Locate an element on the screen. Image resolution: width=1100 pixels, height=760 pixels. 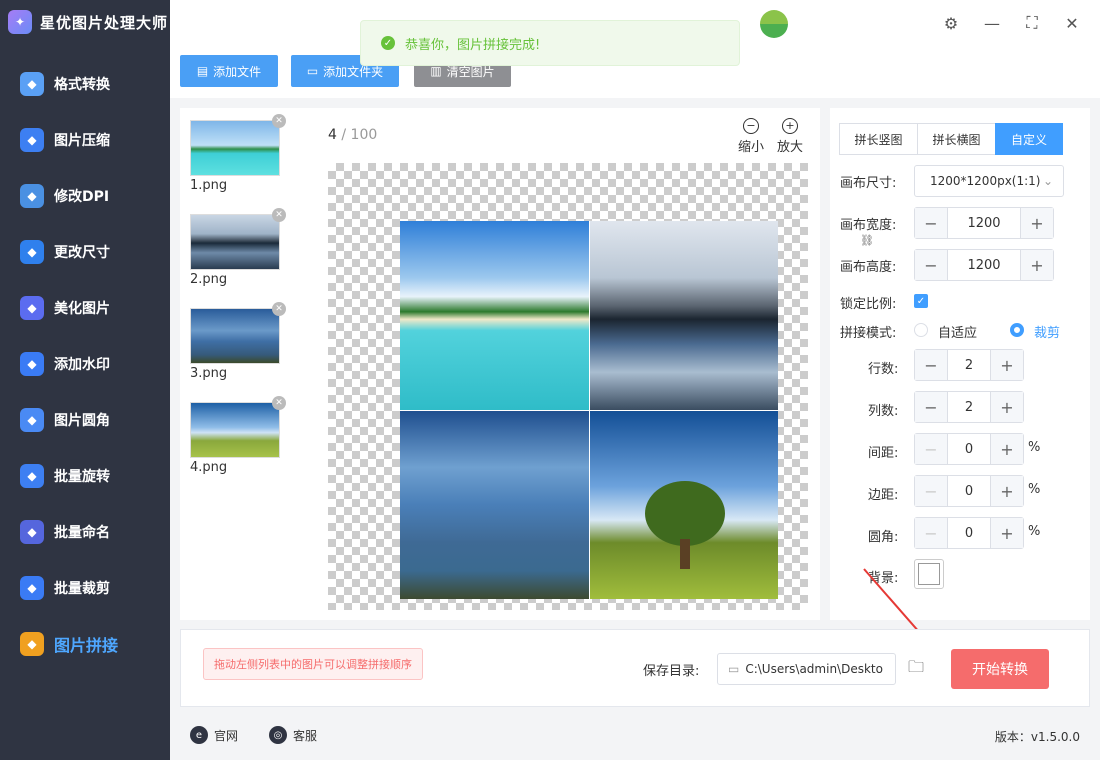
file-item: ✕ 2.png is located at coordinates (238, 247).